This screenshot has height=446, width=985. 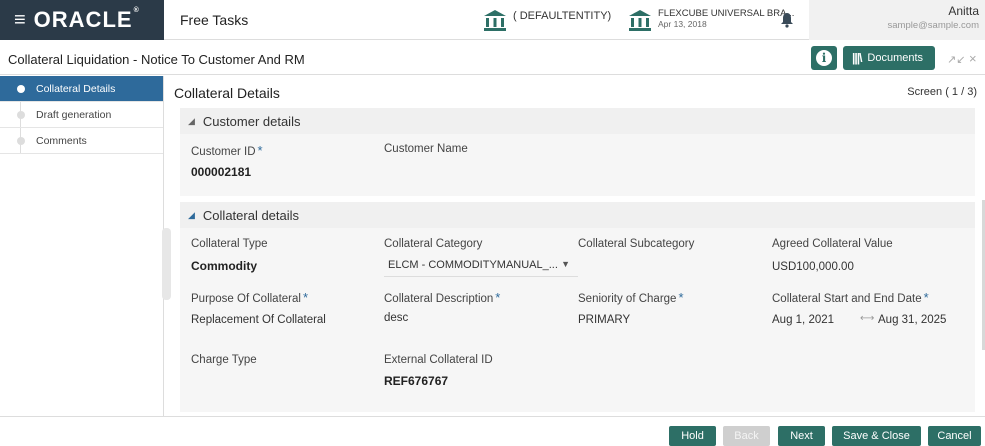 What do you see at coordinates (221, 172) in the screenshot?
I see `customer-id-value: 000002181` at bounding box center [221, 172].